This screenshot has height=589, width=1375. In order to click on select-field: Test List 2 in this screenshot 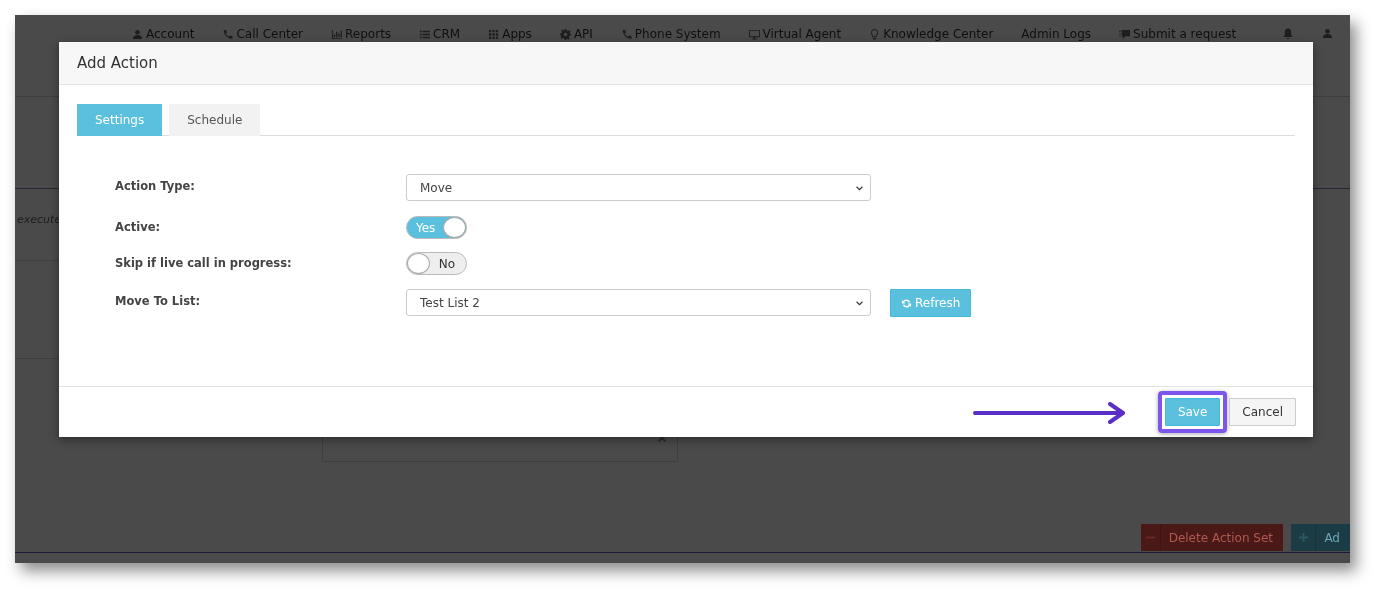, I will do `click(638, 302)`.